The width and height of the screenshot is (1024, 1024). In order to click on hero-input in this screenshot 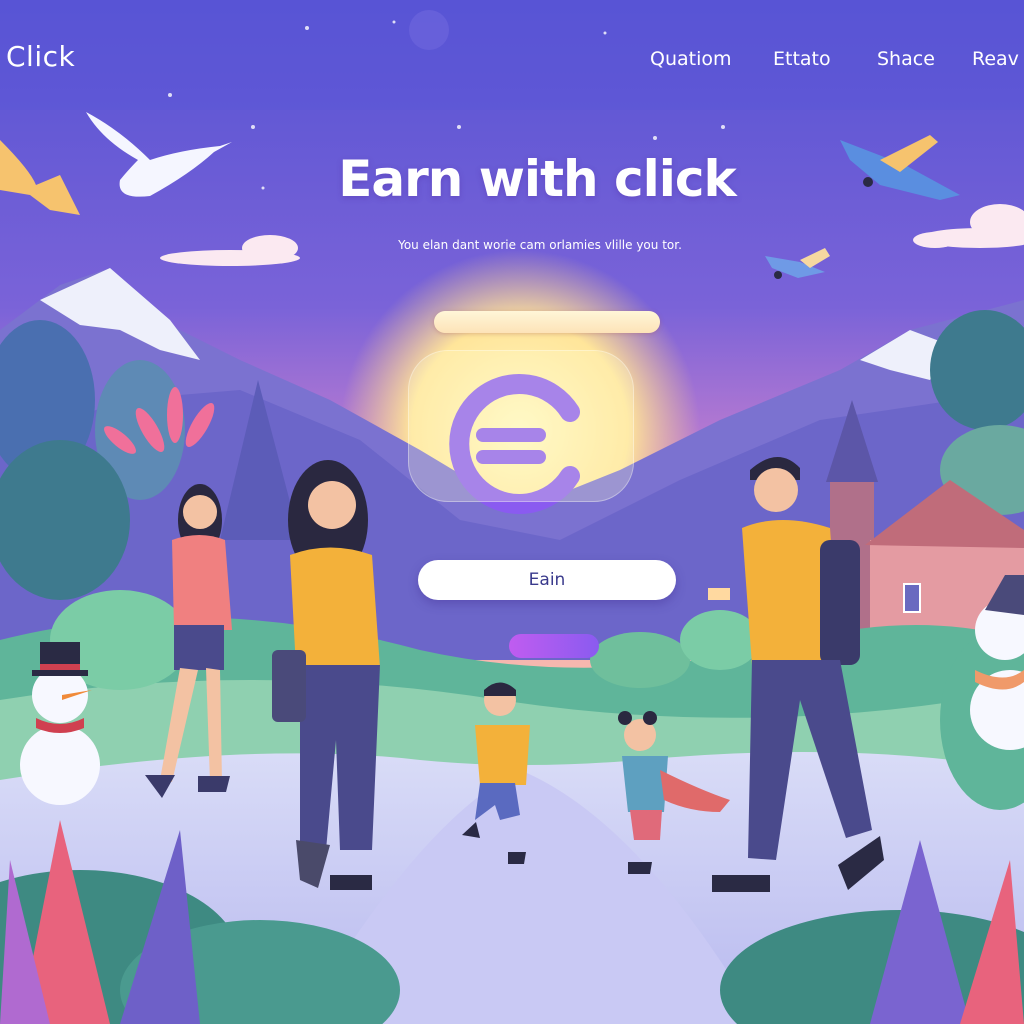, I will do `click(547, 322)`.